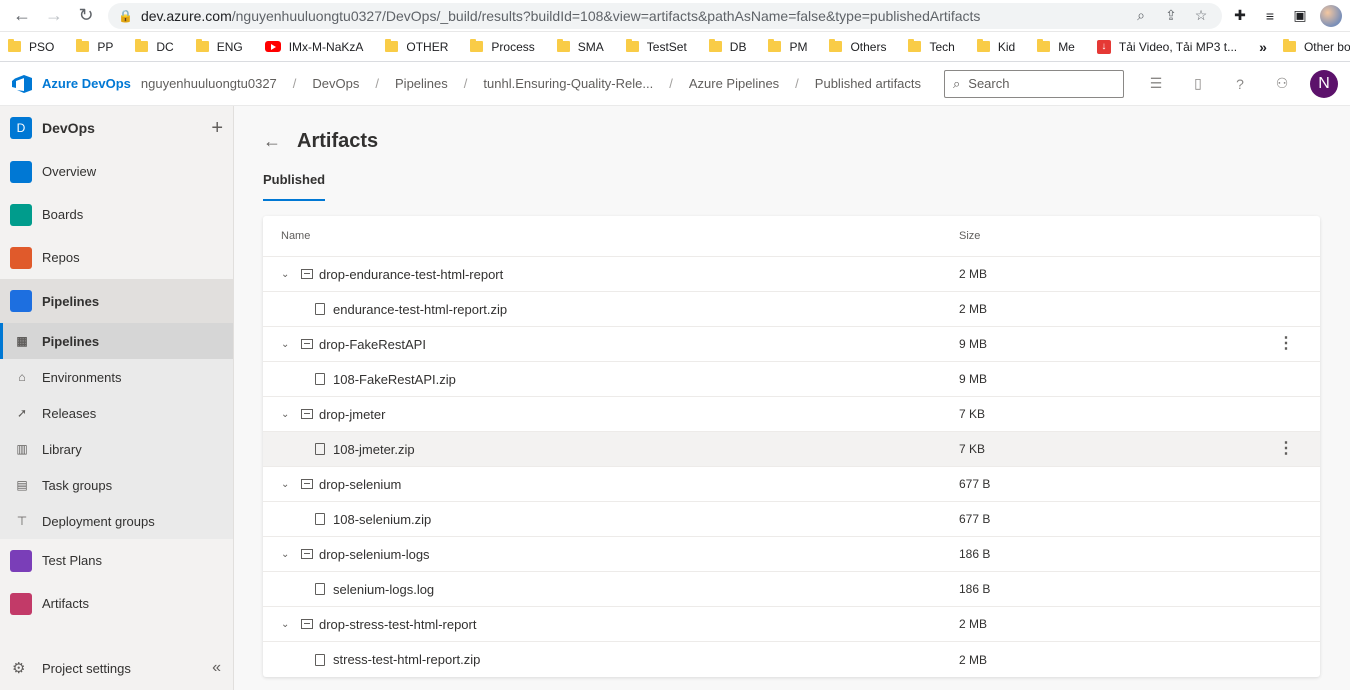 This screenshot has height=690, width=1350. I want to click on extensions-icon: ✚, so click(1240, 16).